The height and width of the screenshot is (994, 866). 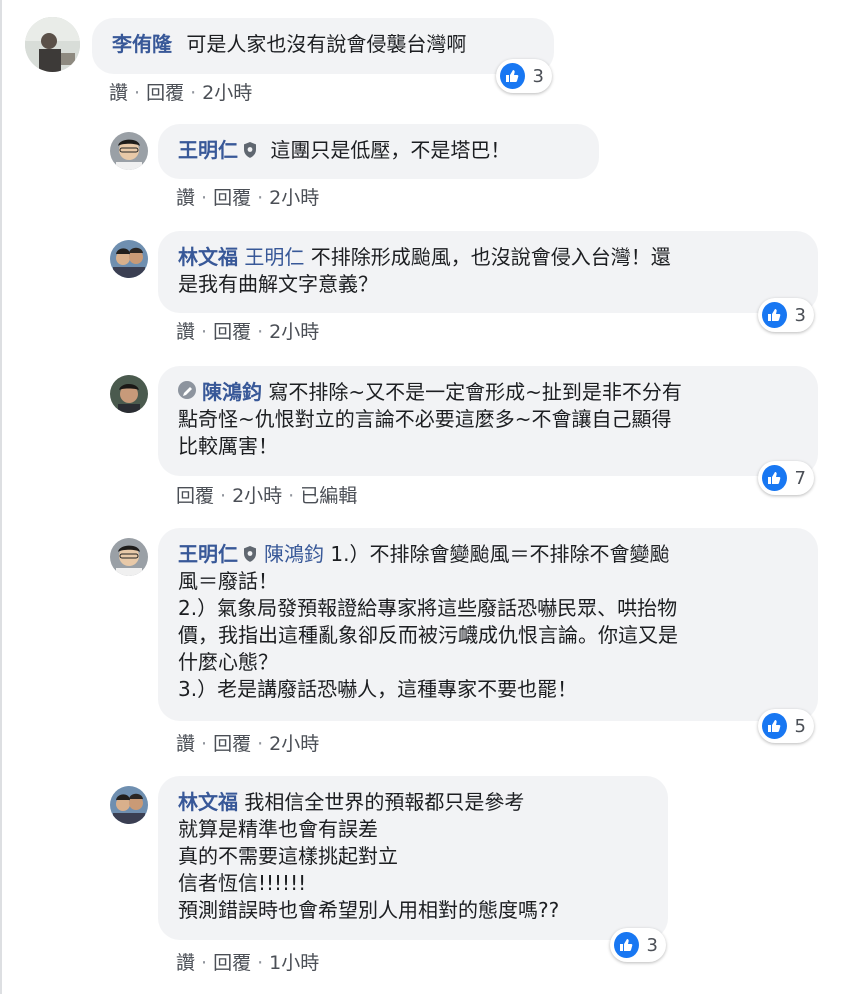 What do you see at coordinates (294, 554) in the screenshot?
I see `mention-link: 陳鴻鈞` at bounding box center [294, 554].